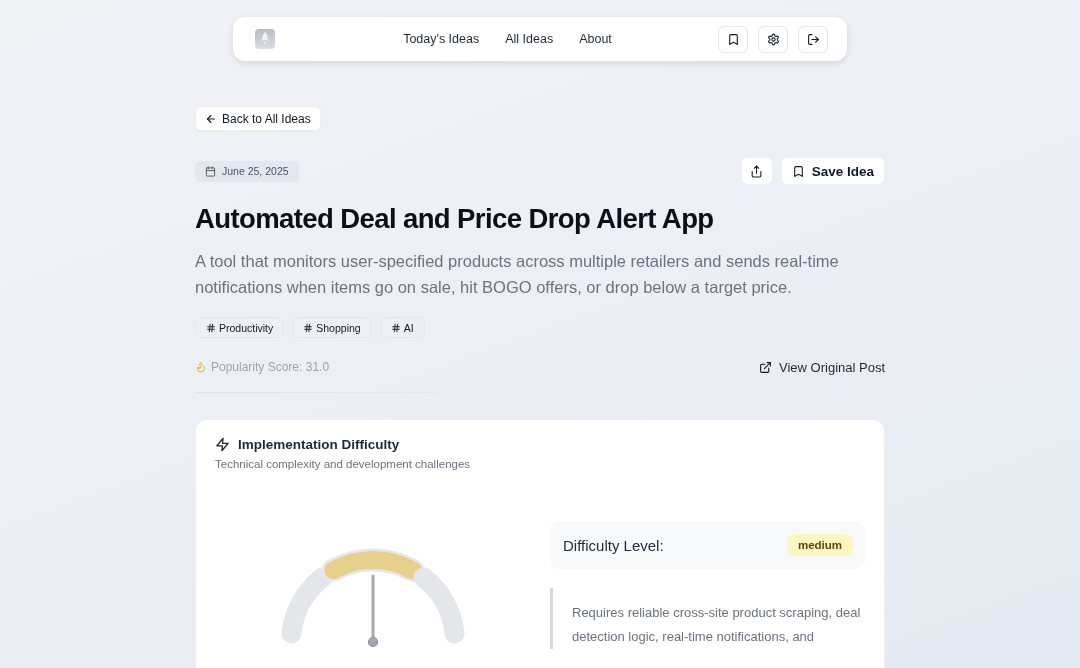  What do you see at coordinates (529, 39) in the screenshot?
I see `nav-link: All Ideas` at bounding box center [529, 39].